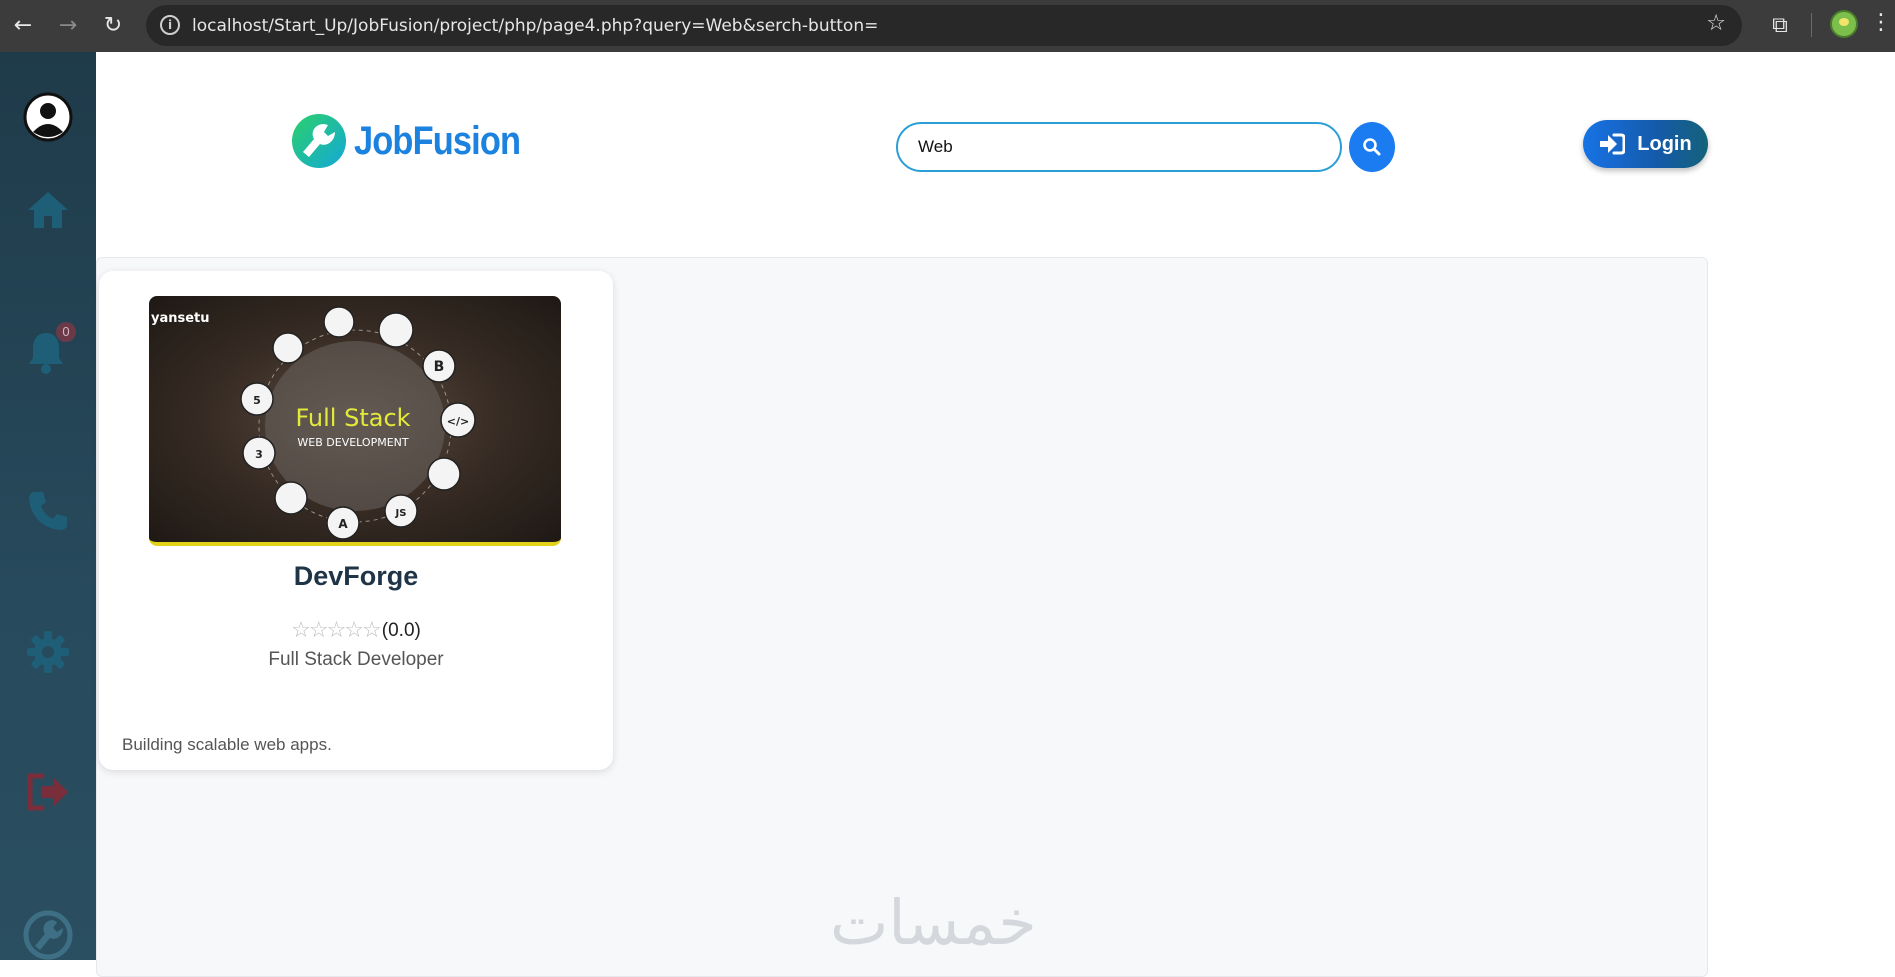  What do you see at coordinates (170, 25) in the screenshot?
I see `site-info-icon: i` at bounding box center [170, 25].